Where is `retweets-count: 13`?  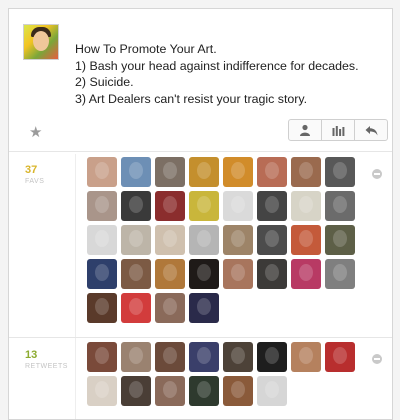
retweets-count: 13 is located at coordinates (31, 355).